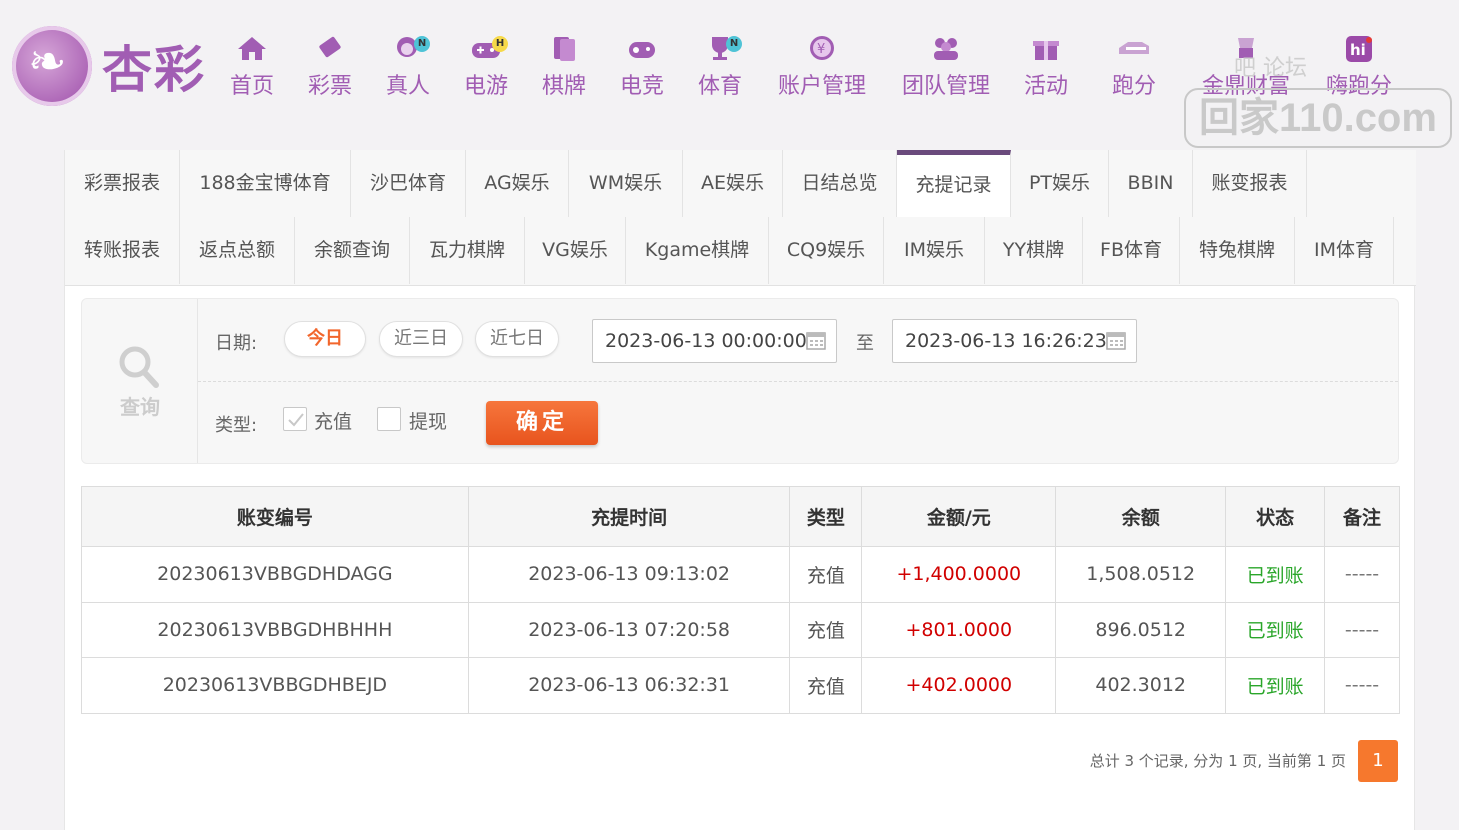  Describe the element at coordinates (1275, 516) in the screenshot. I see `column-header: 状态` at that location.